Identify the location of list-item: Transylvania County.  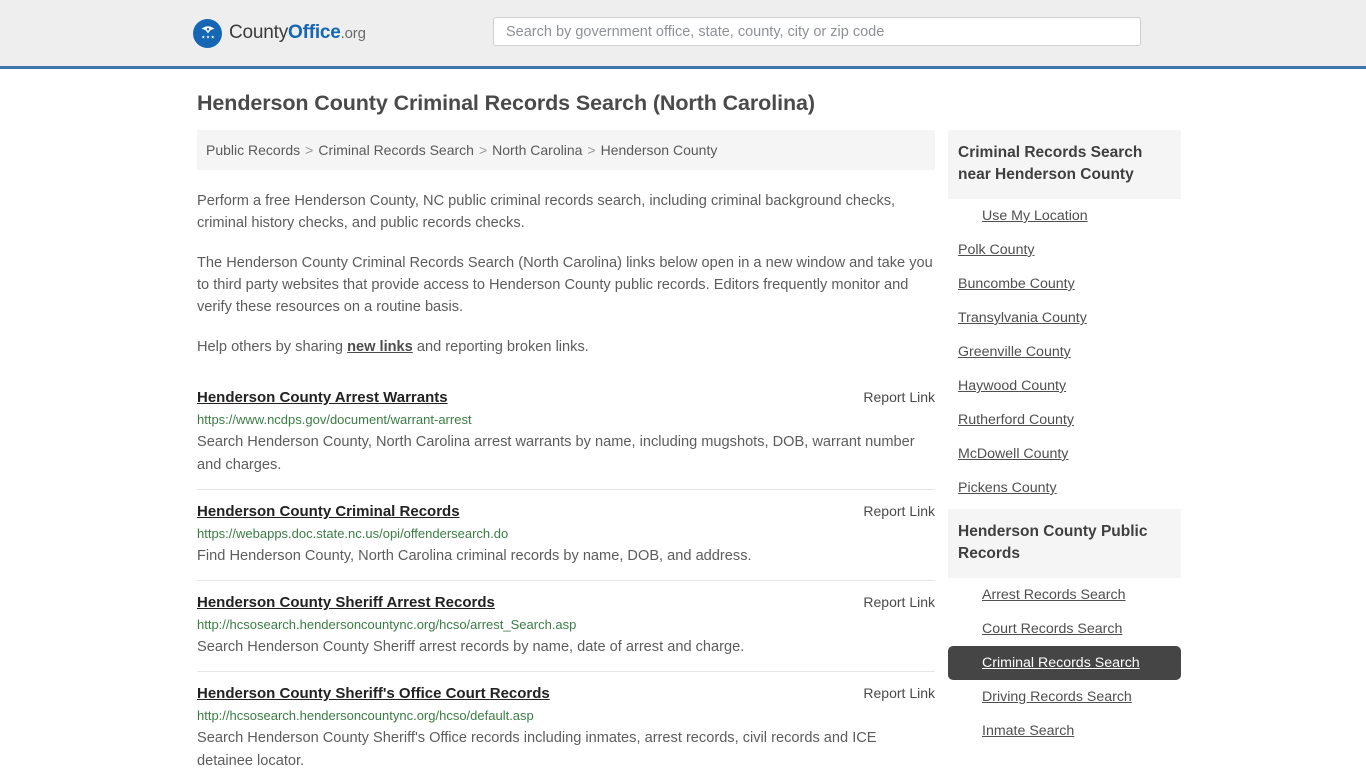
(1064, 318).